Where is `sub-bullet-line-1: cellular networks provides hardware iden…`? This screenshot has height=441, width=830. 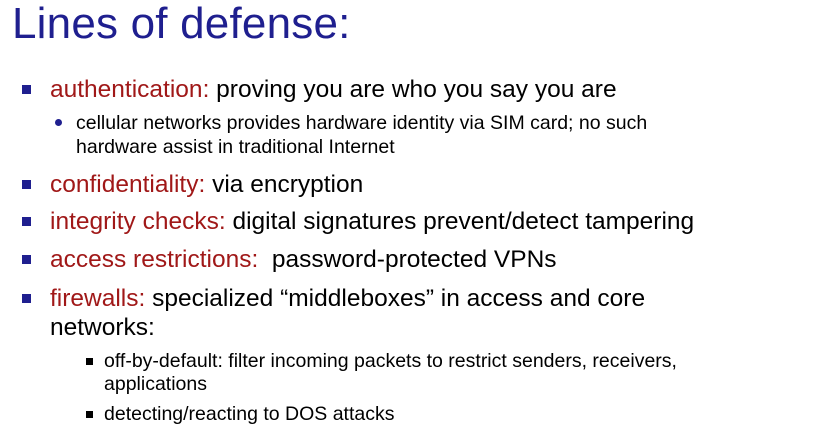
sub-bullet-line-1: cellular networks provides hardware iden… is located at coordinates (362, 123).